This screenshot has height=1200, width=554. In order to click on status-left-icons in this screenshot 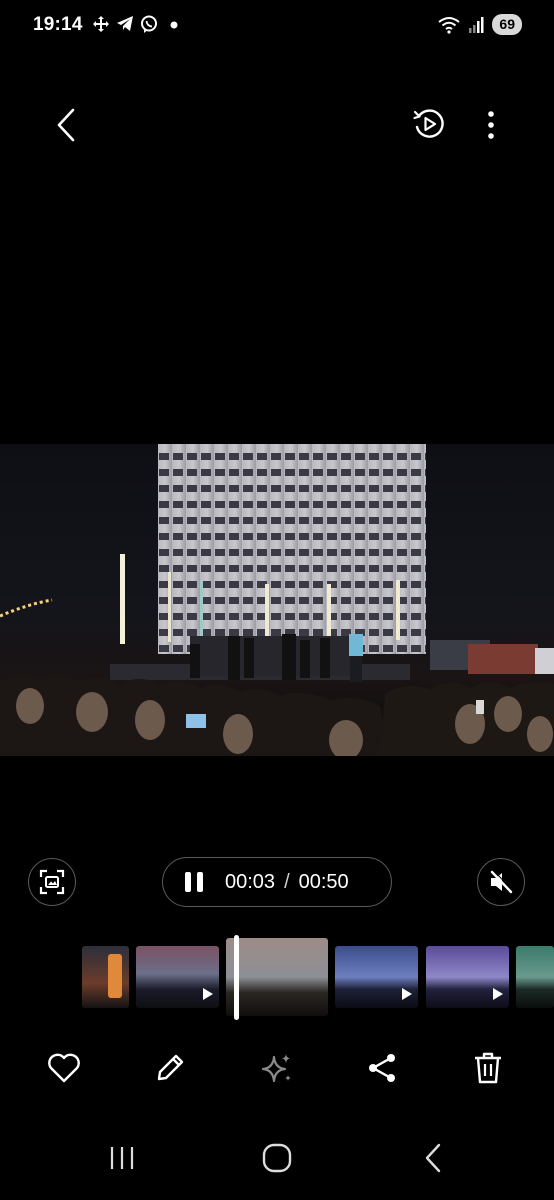, I will do `click(136, 24)`.